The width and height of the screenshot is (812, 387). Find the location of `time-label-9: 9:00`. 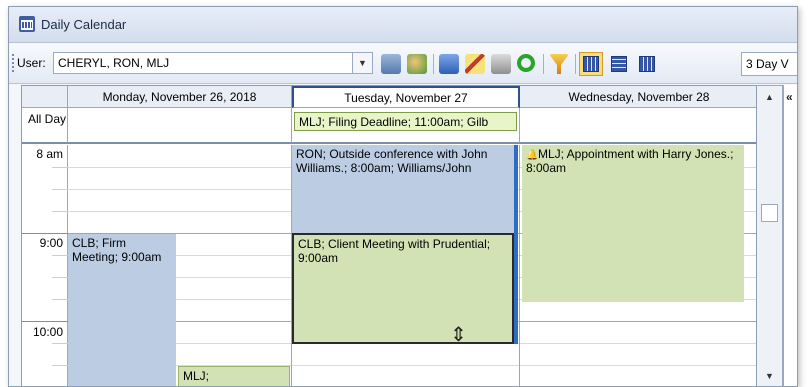

time-label-9: 9:00 is located at coordinates (51, 243).